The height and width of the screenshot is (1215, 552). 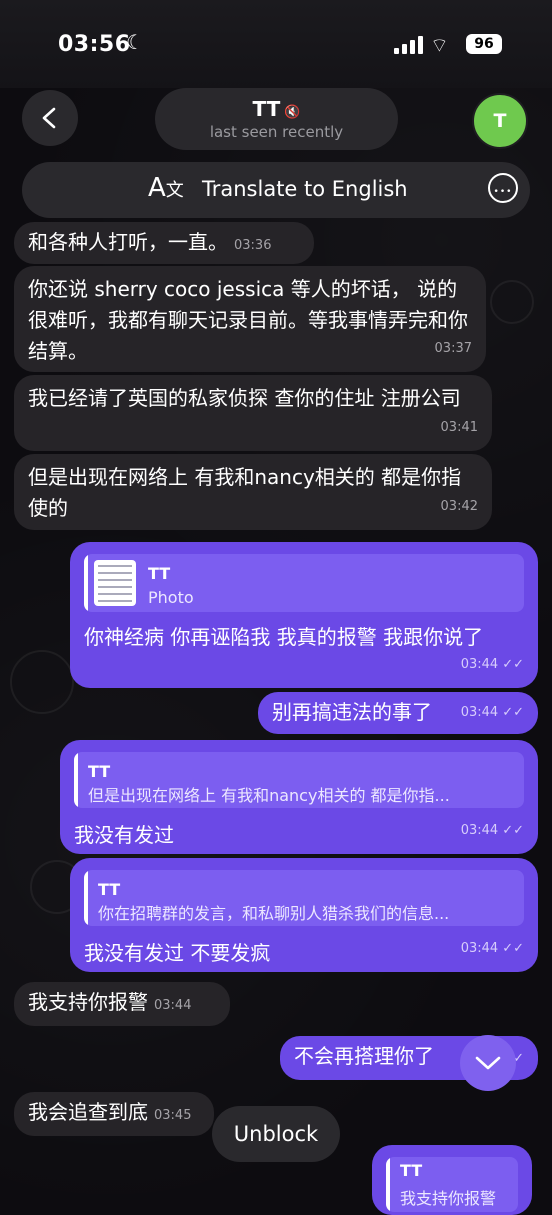 What do you see at coordinates (409, 45) in the screenshot?
I see `cell-signal-icon` at bounding box center [409, 45].